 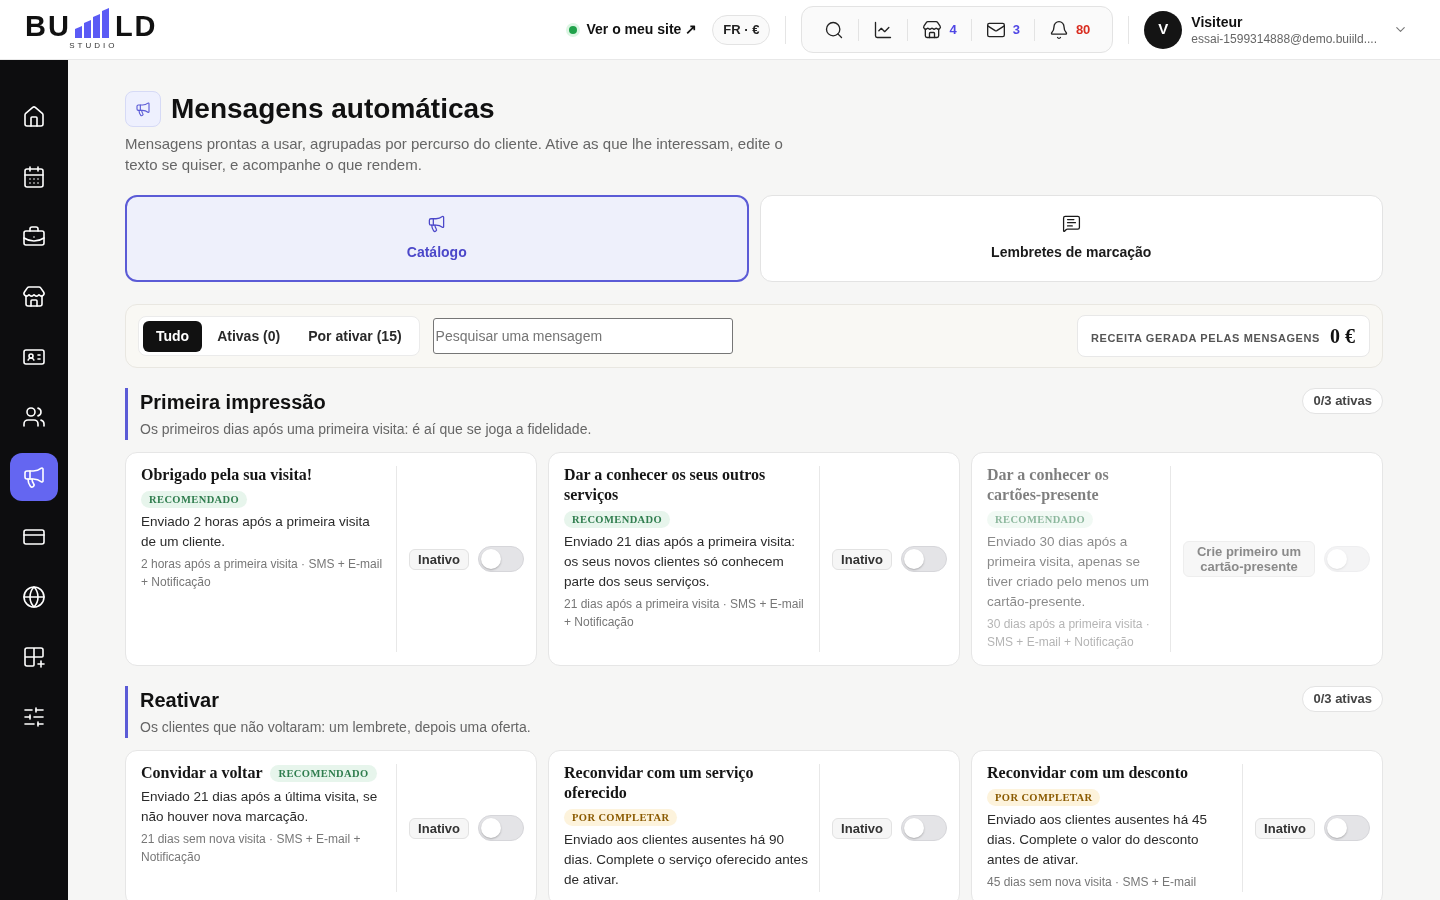 I want to click on filter-segment: Ativas (0), so click(x=249, y=336).